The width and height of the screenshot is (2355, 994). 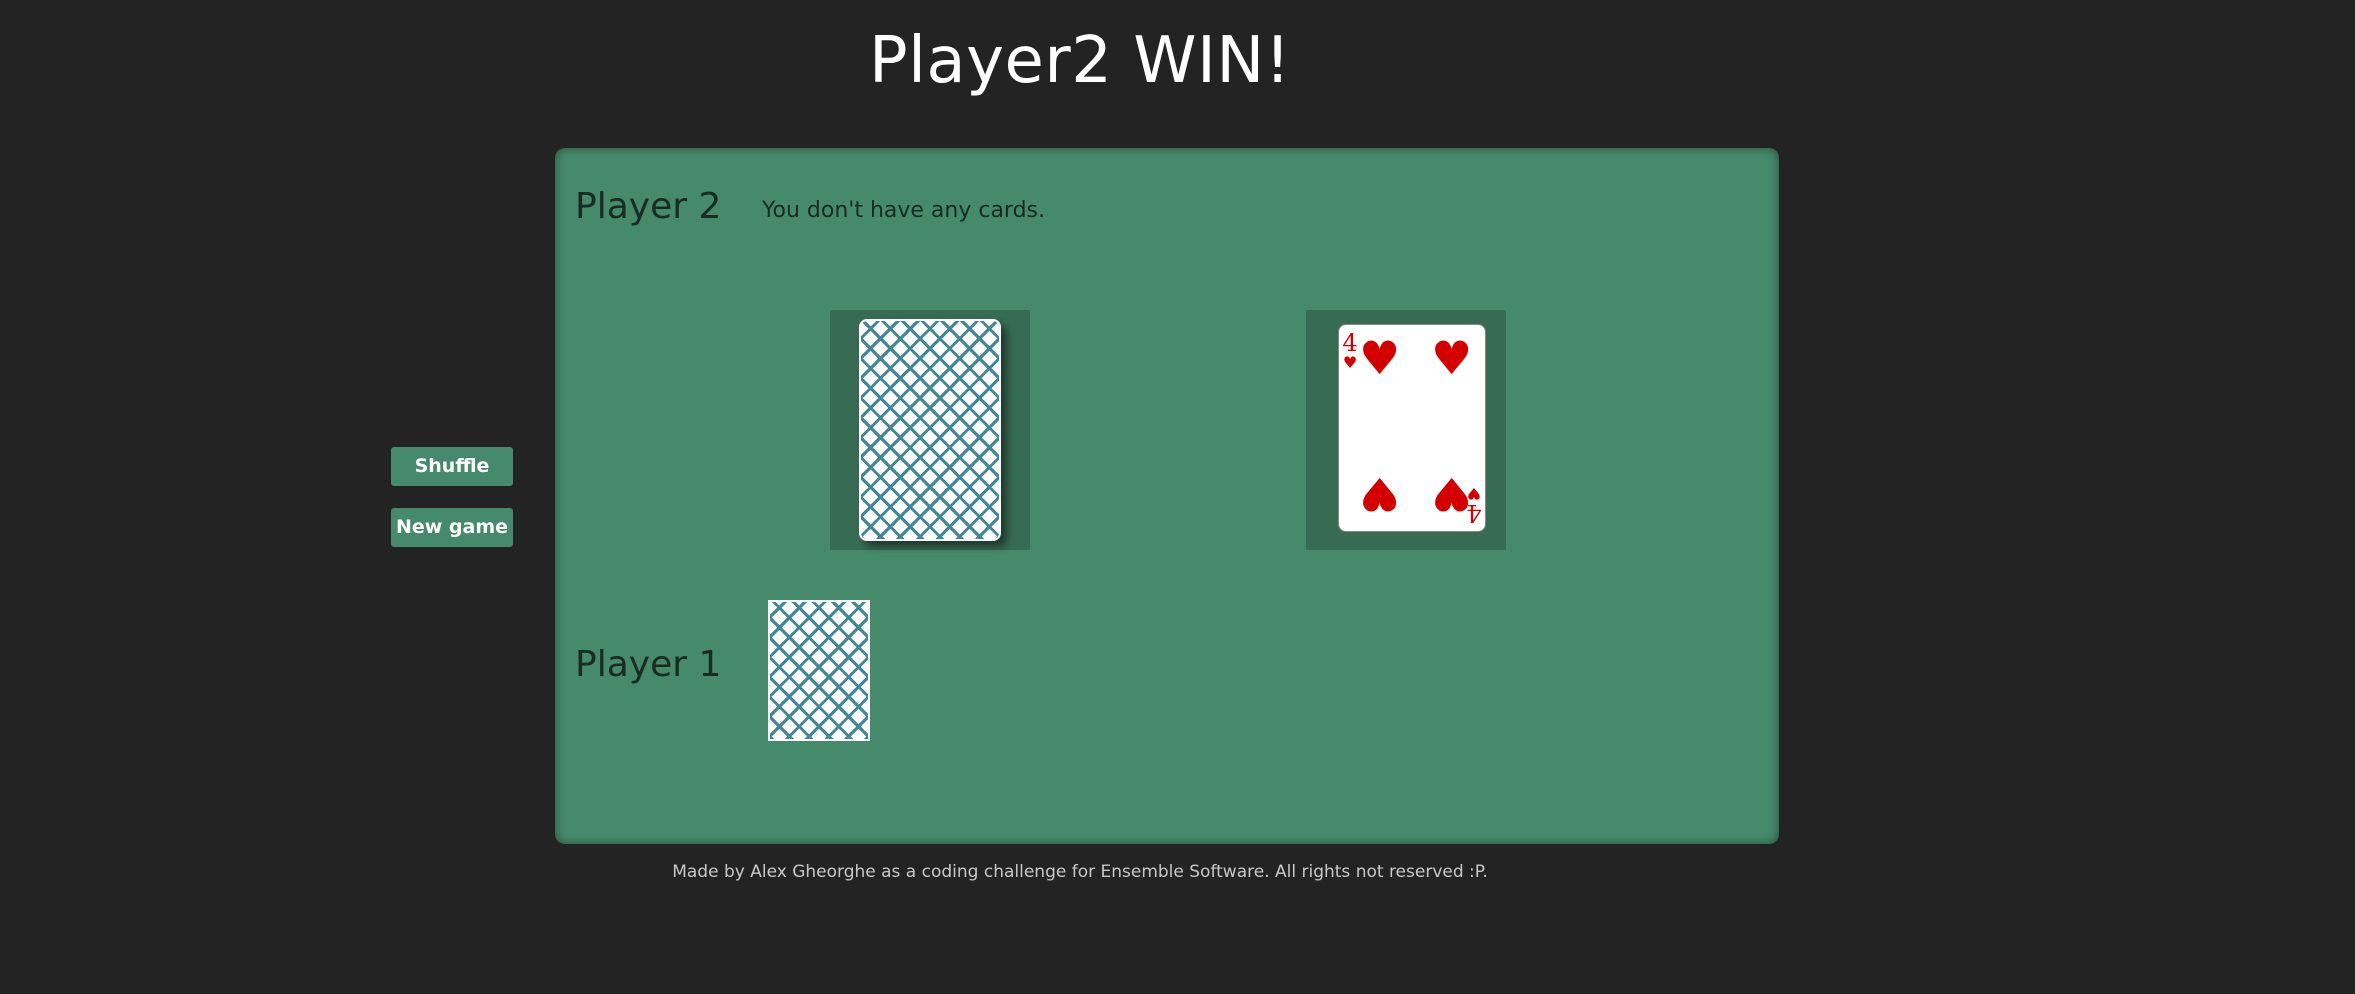 I want to click on card-corner-bottom: 4 ♥, so click(x=1474, y=505).